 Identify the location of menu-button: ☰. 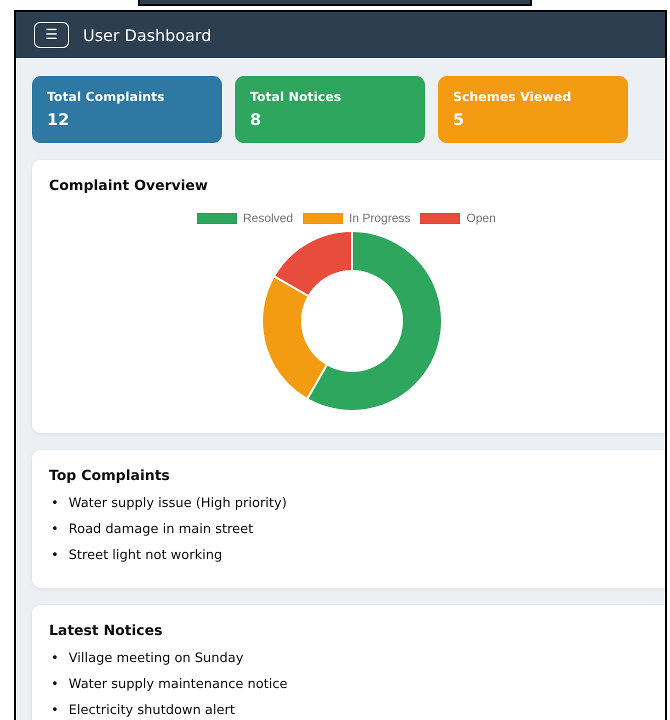
(51, 35).